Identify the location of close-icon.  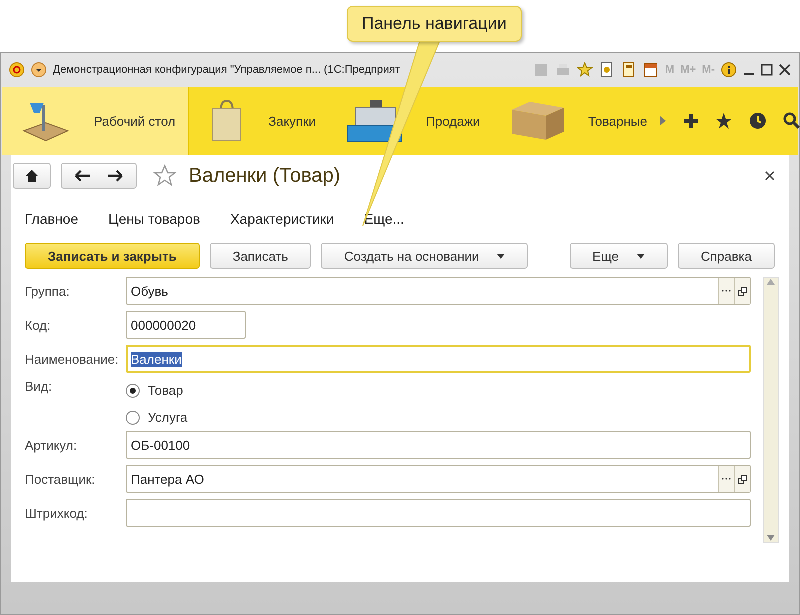
(785, 70).